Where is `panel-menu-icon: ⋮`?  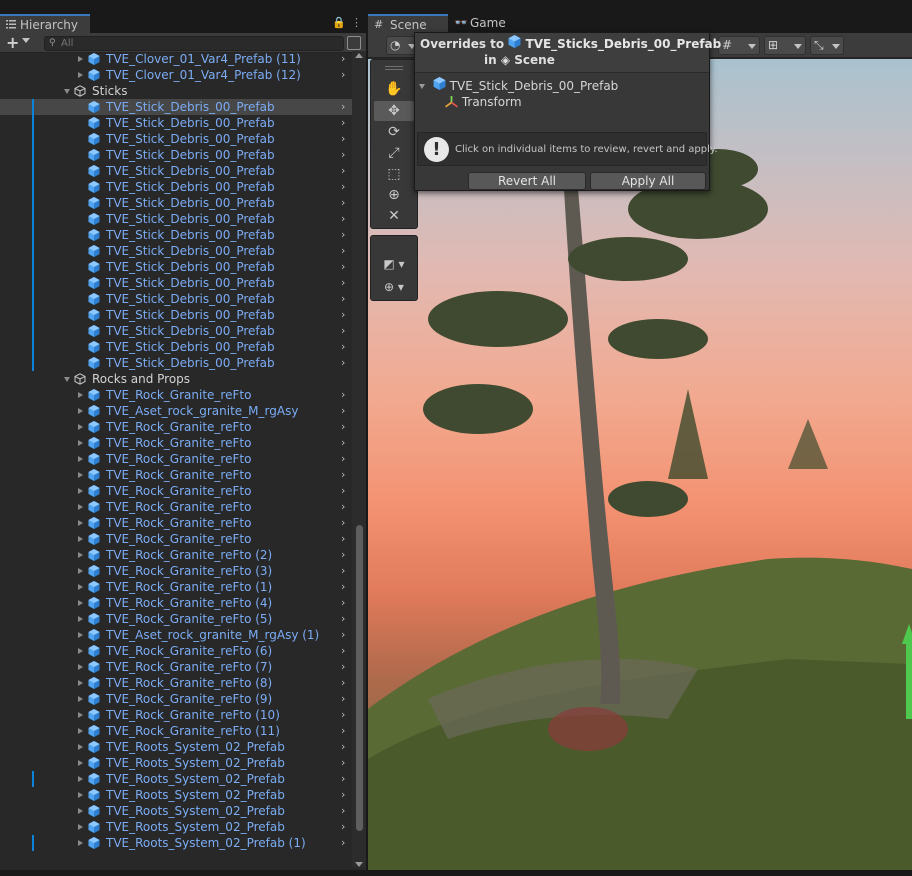 panel-menu-icon: ⋮ is located at coordinates (356, 22).